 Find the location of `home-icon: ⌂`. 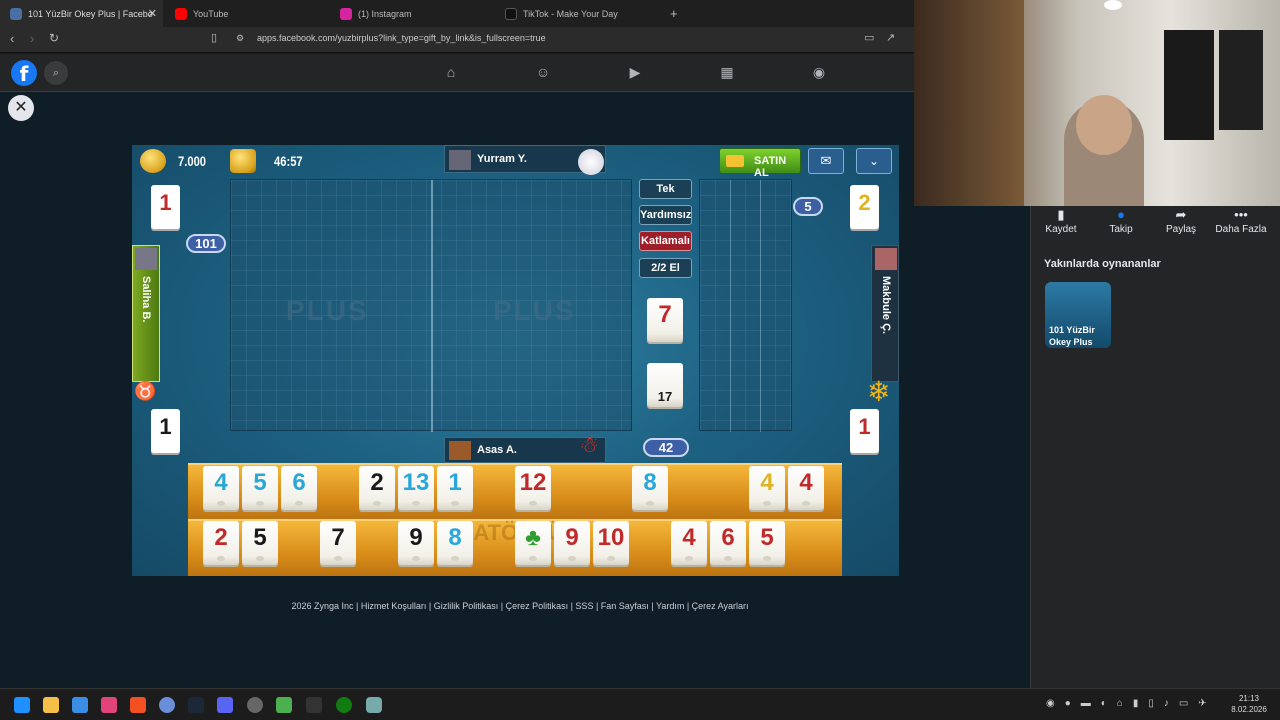

home-icon: ⌂ is located at coordinates (451, 73).